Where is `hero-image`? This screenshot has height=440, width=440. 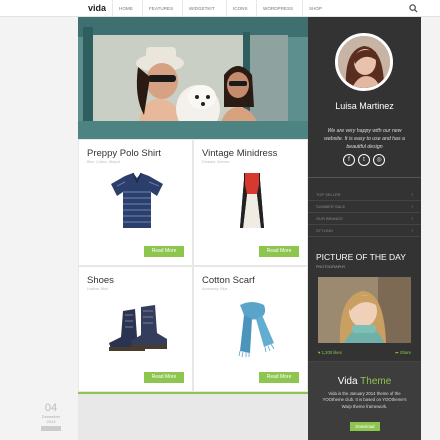
hero-image is located at coordinates (193, 78).